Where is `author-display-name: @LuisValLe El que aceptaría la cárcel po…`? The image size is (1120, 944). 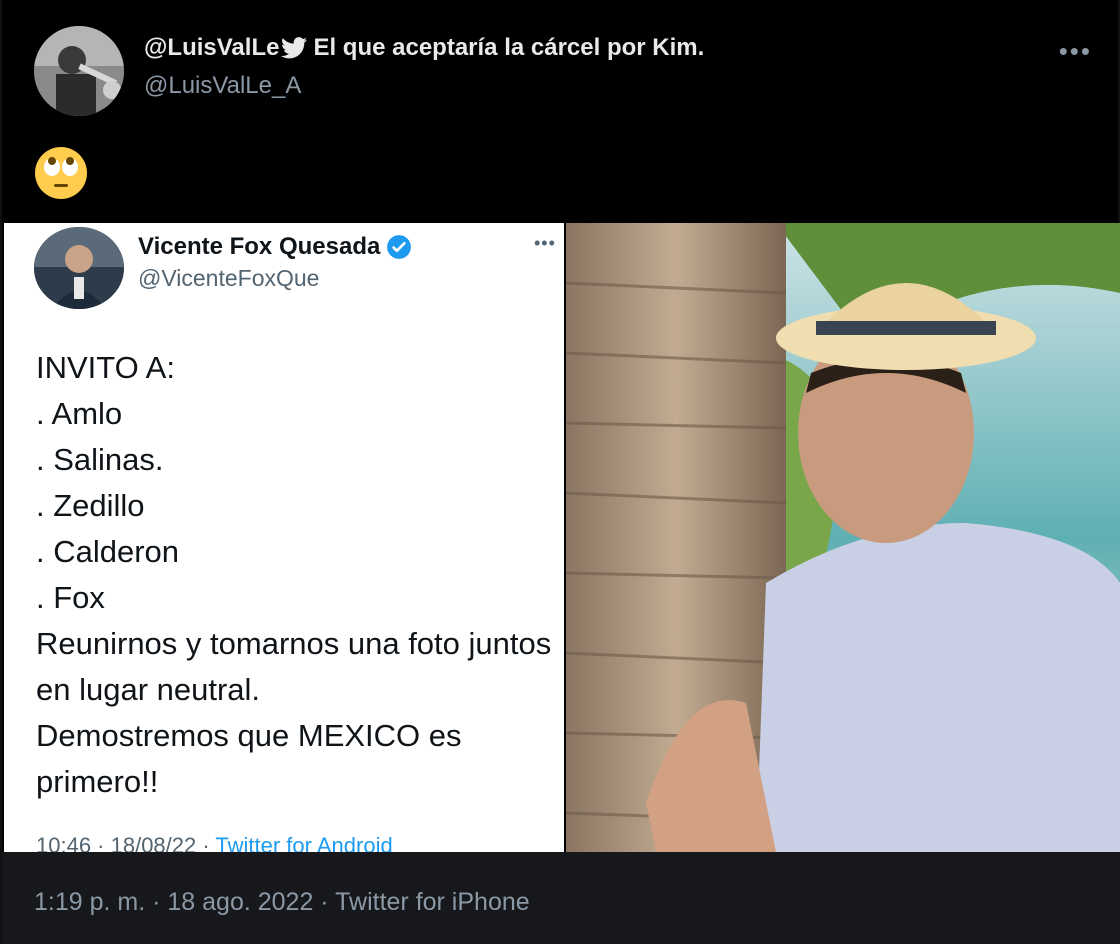
author-display-name: @LuisValLe El que aceptaría la cárcel po… is located at coordinates (424, 48).